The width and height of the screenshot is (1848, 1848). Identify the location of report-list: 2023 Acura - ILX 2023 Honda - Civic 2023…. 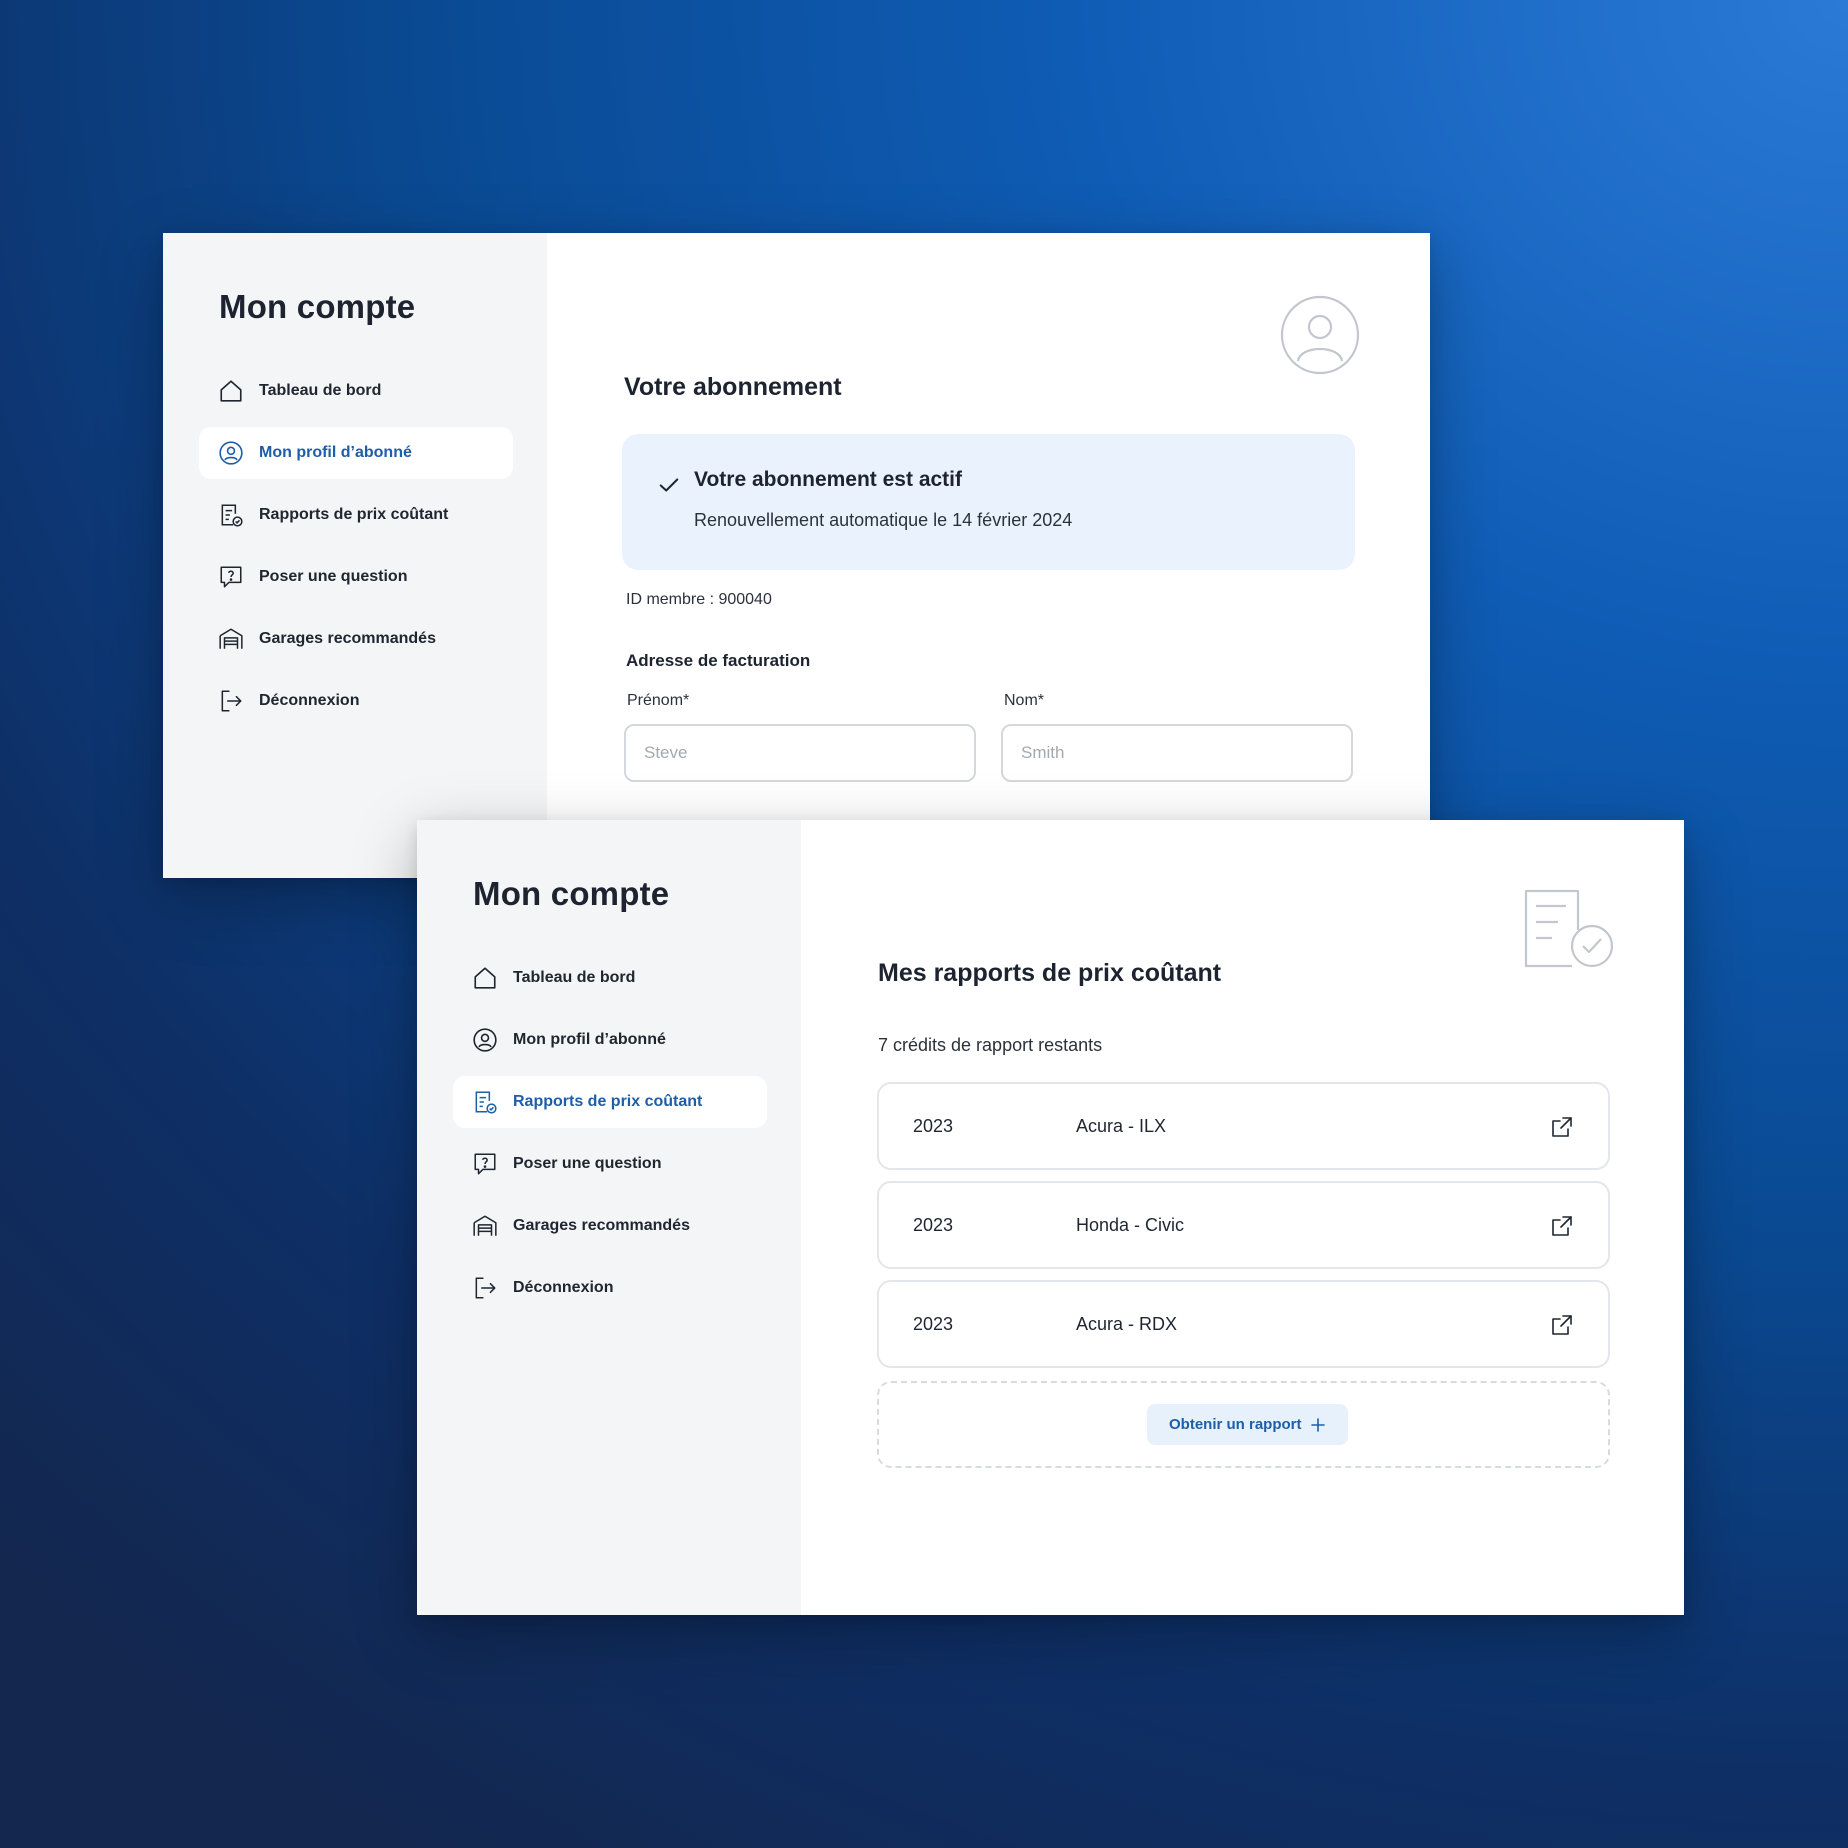
(1243, 1230).